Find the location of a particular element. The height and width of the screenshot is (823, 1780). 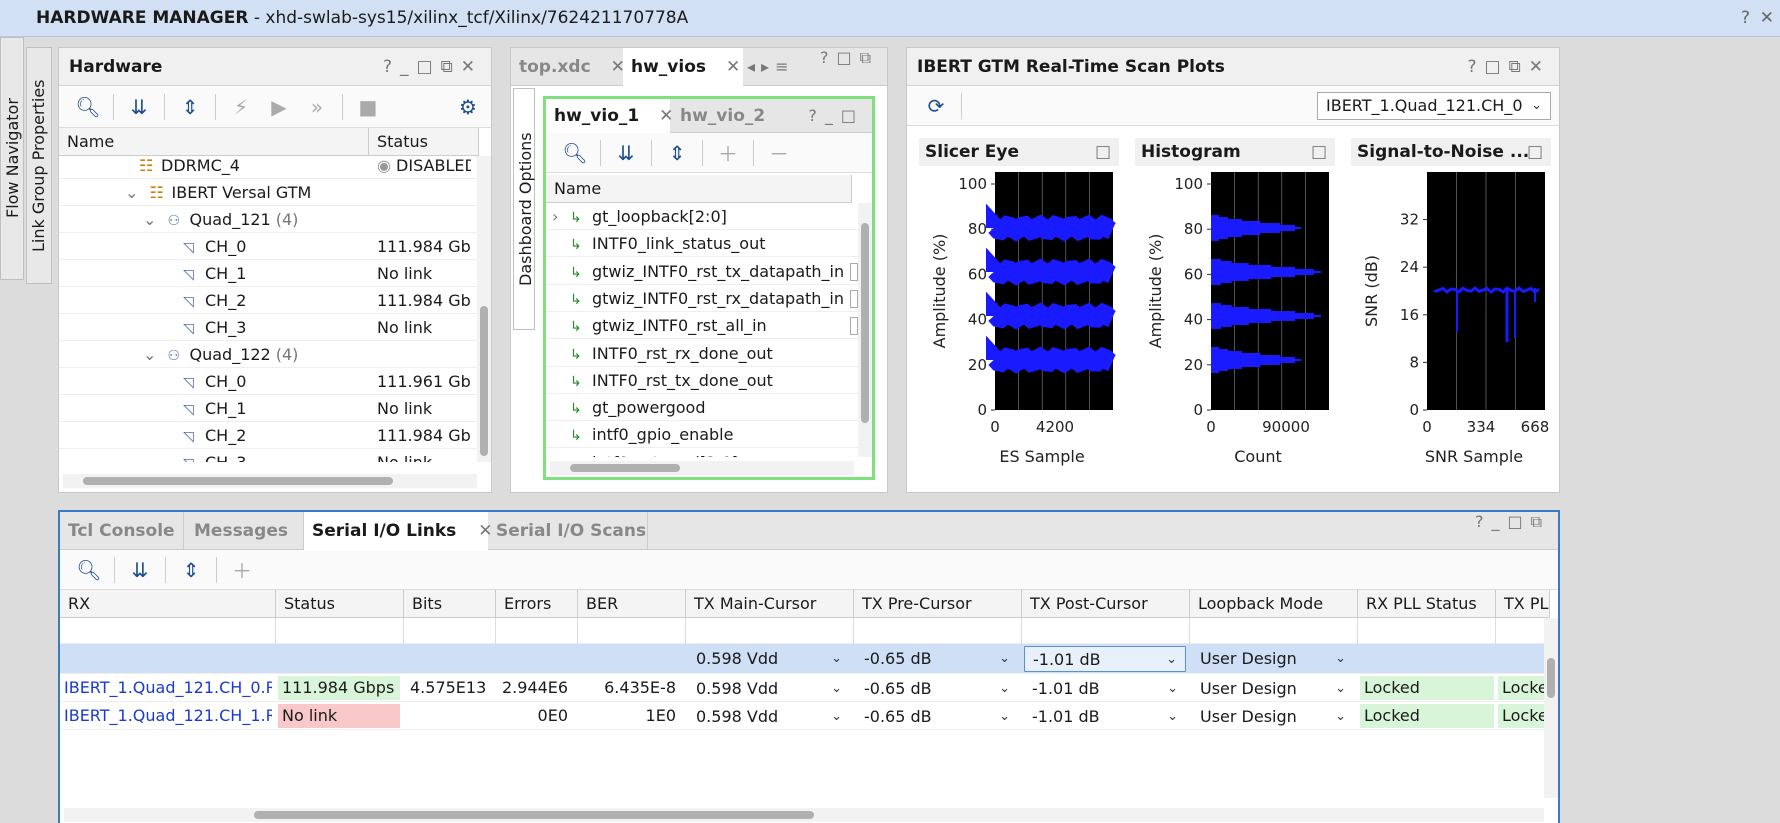

tree-row: ⌄ ☷ IBERT Versal GTM is located at coordinates (269, 192).